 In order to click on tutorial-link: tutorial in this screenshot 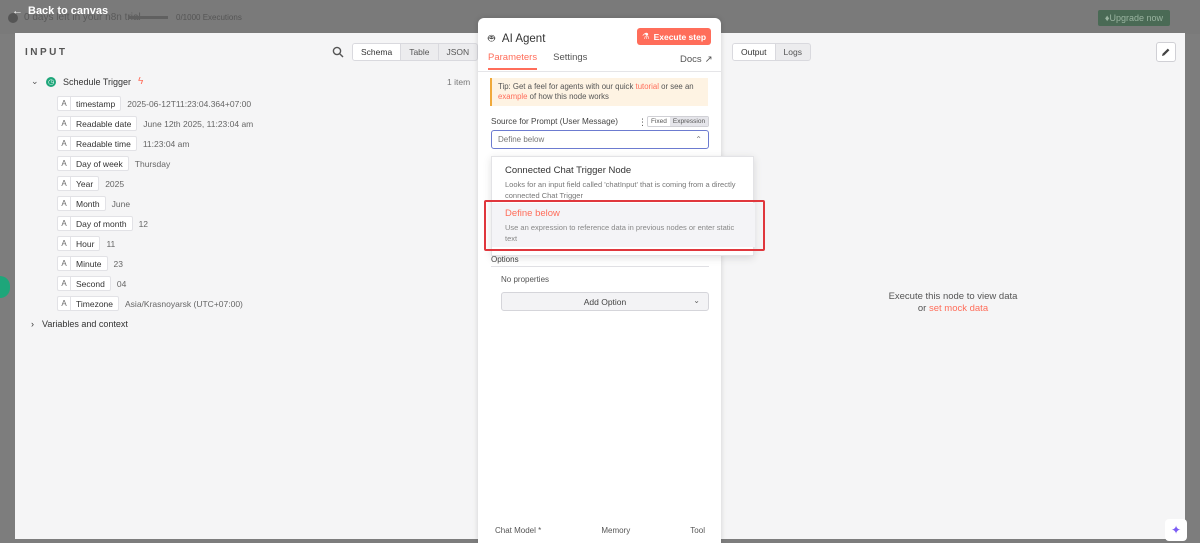, I will do `click(647, 86)`.